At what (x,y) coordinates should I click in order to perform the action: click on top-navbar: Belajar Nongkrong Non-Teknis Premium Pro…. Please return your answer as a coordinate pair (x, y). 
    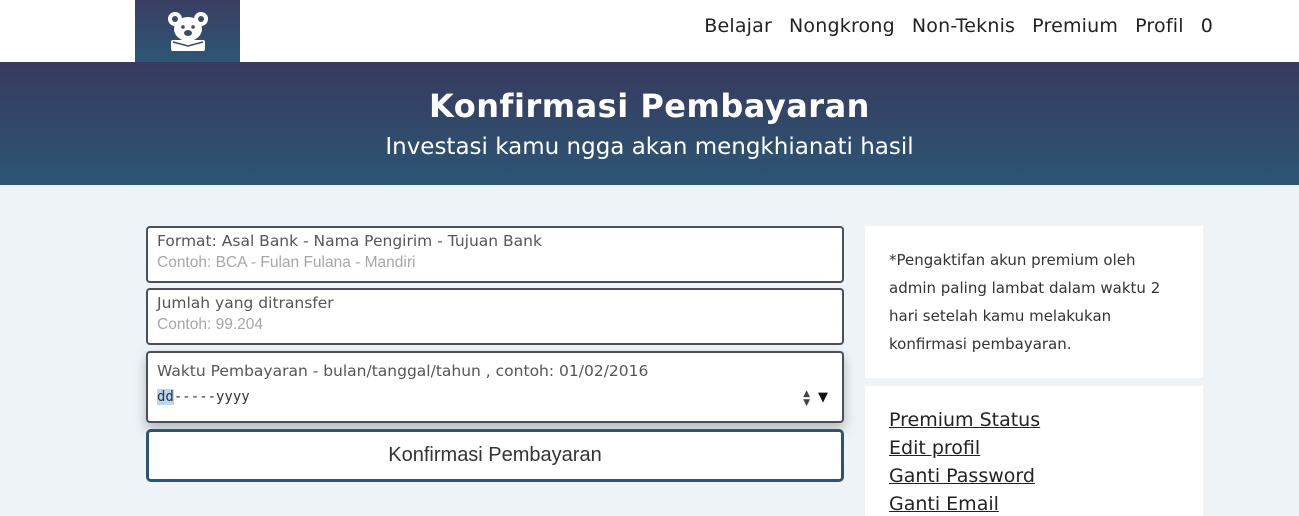
    Looking at the image, I should click on (649, 31).